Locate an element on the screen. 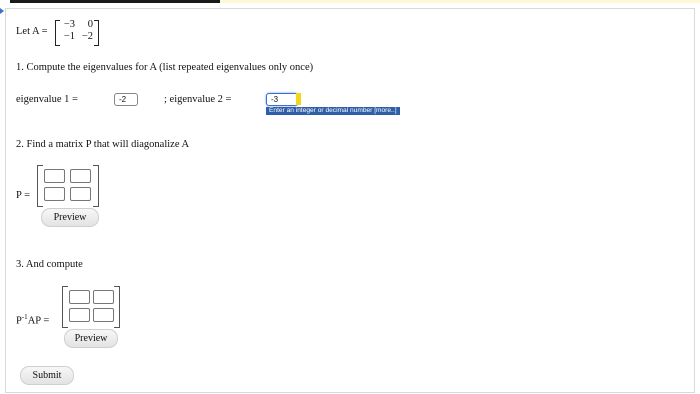 This screenshot has height=394, width=700. matrix-p-grid is located at coordinates (68, 186).